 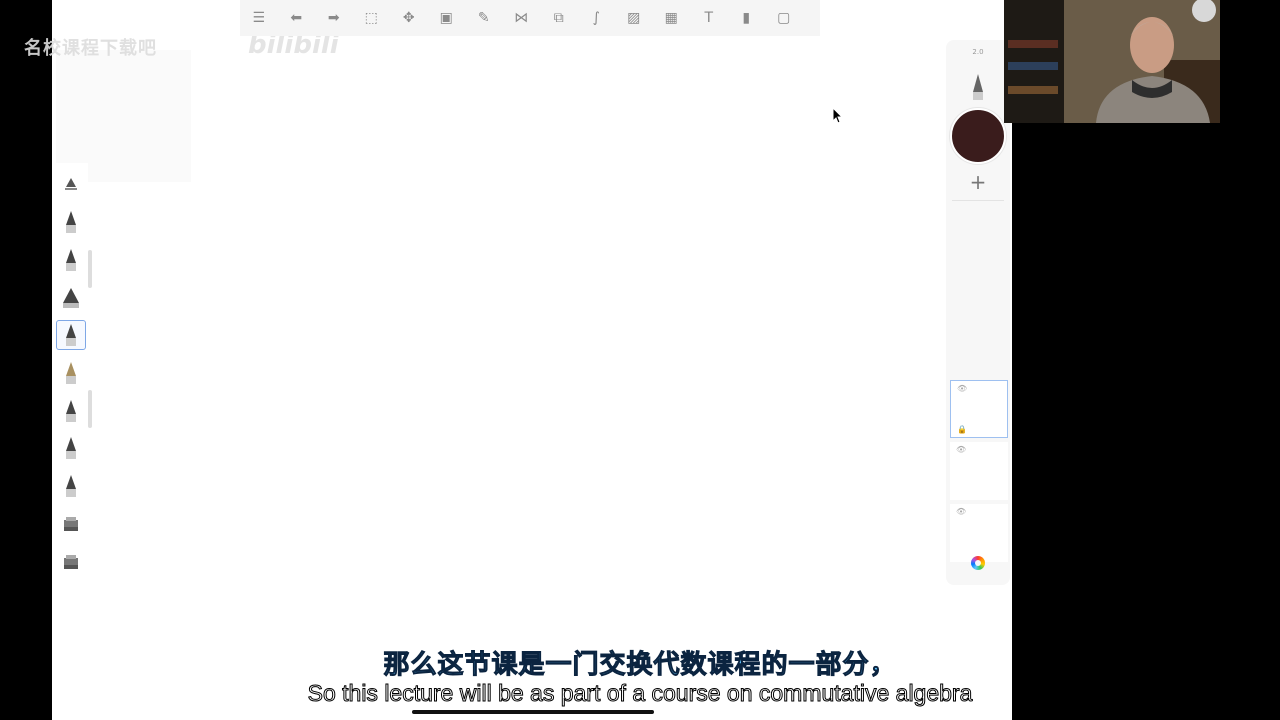 I want to click on undo-icon: ⬅, so click(x=297, y=18).